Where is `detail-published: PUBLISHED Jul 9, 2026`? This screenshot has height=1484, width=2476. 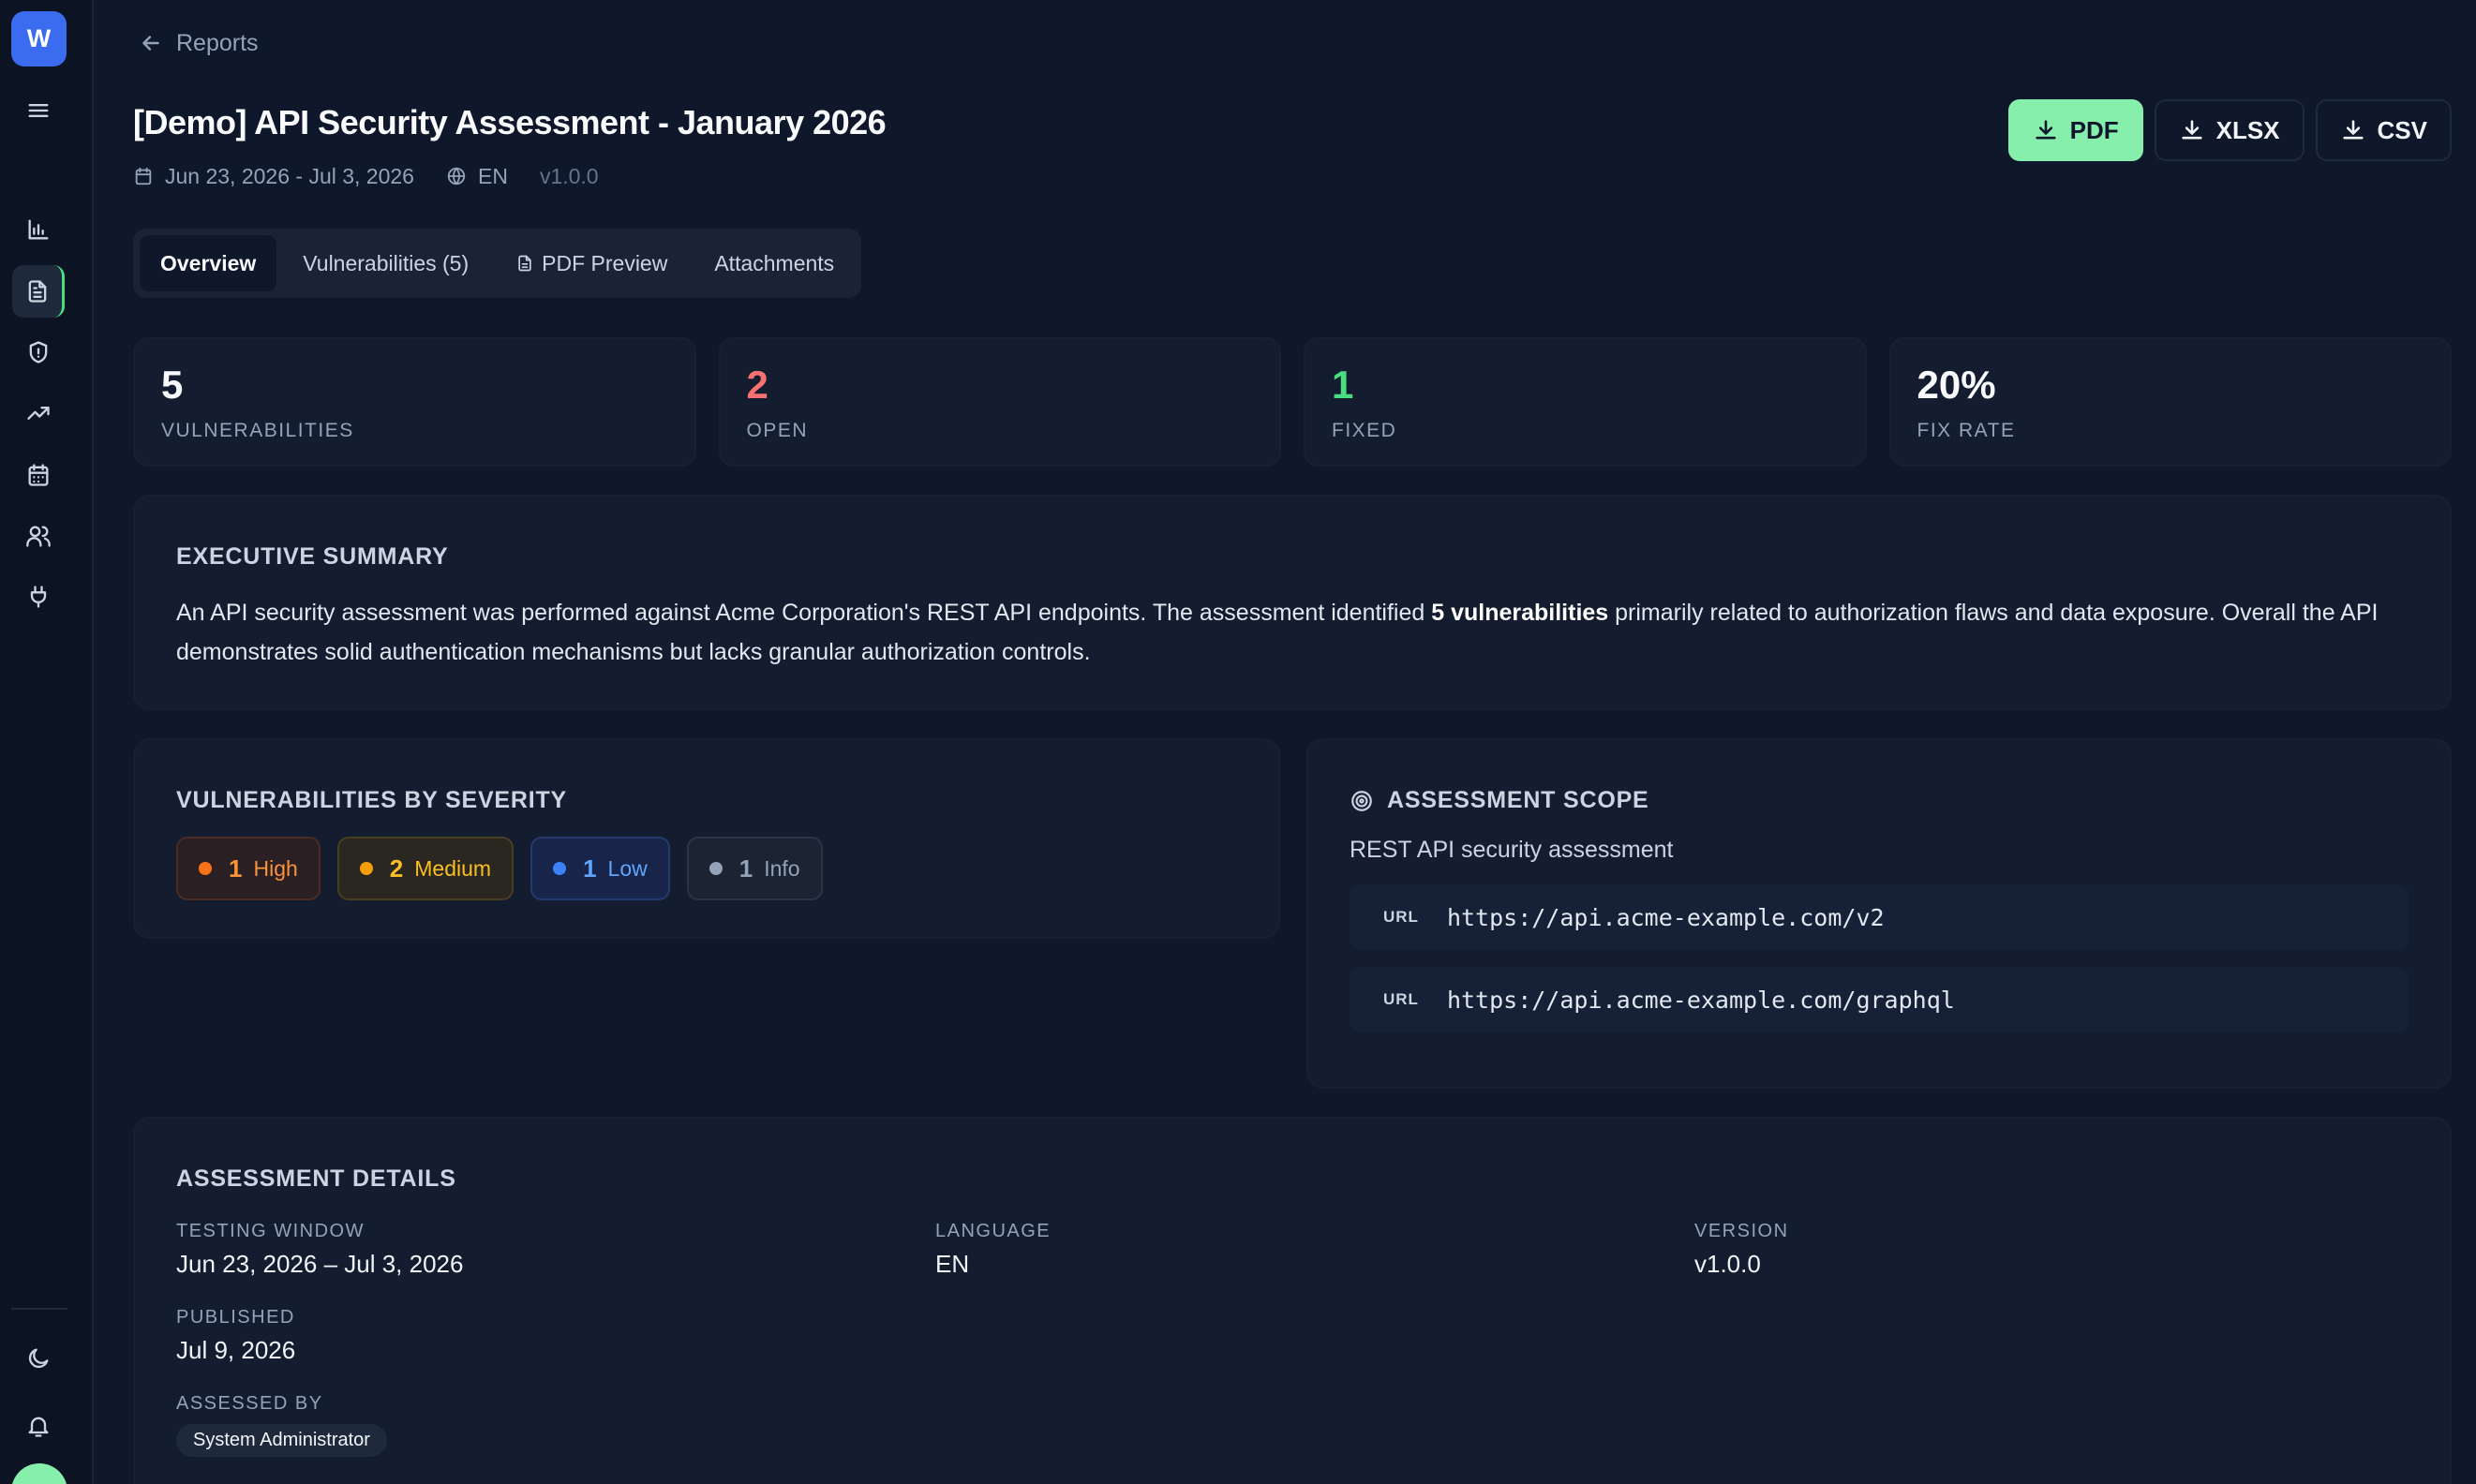 detail-published: PUBLISHED Jul 9, 2026 is located at coordinates (555, 1336).